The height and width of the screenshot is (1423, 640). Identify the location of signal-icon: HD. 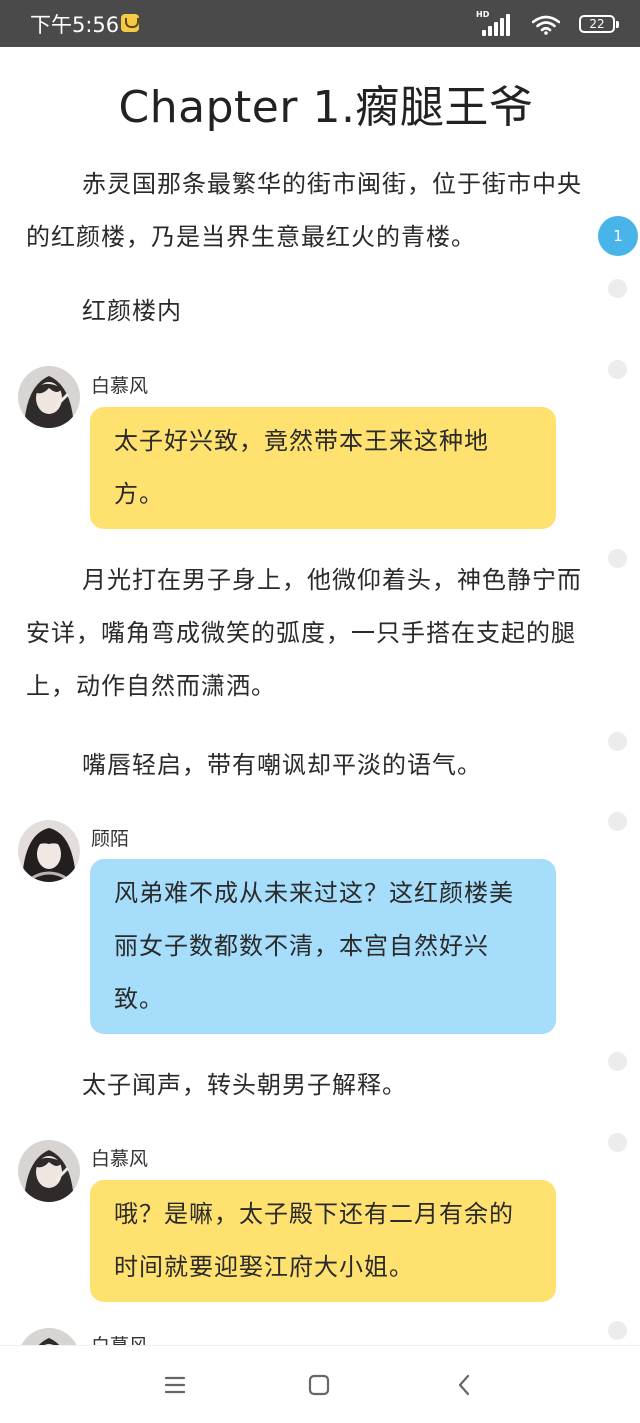
(493, 23).